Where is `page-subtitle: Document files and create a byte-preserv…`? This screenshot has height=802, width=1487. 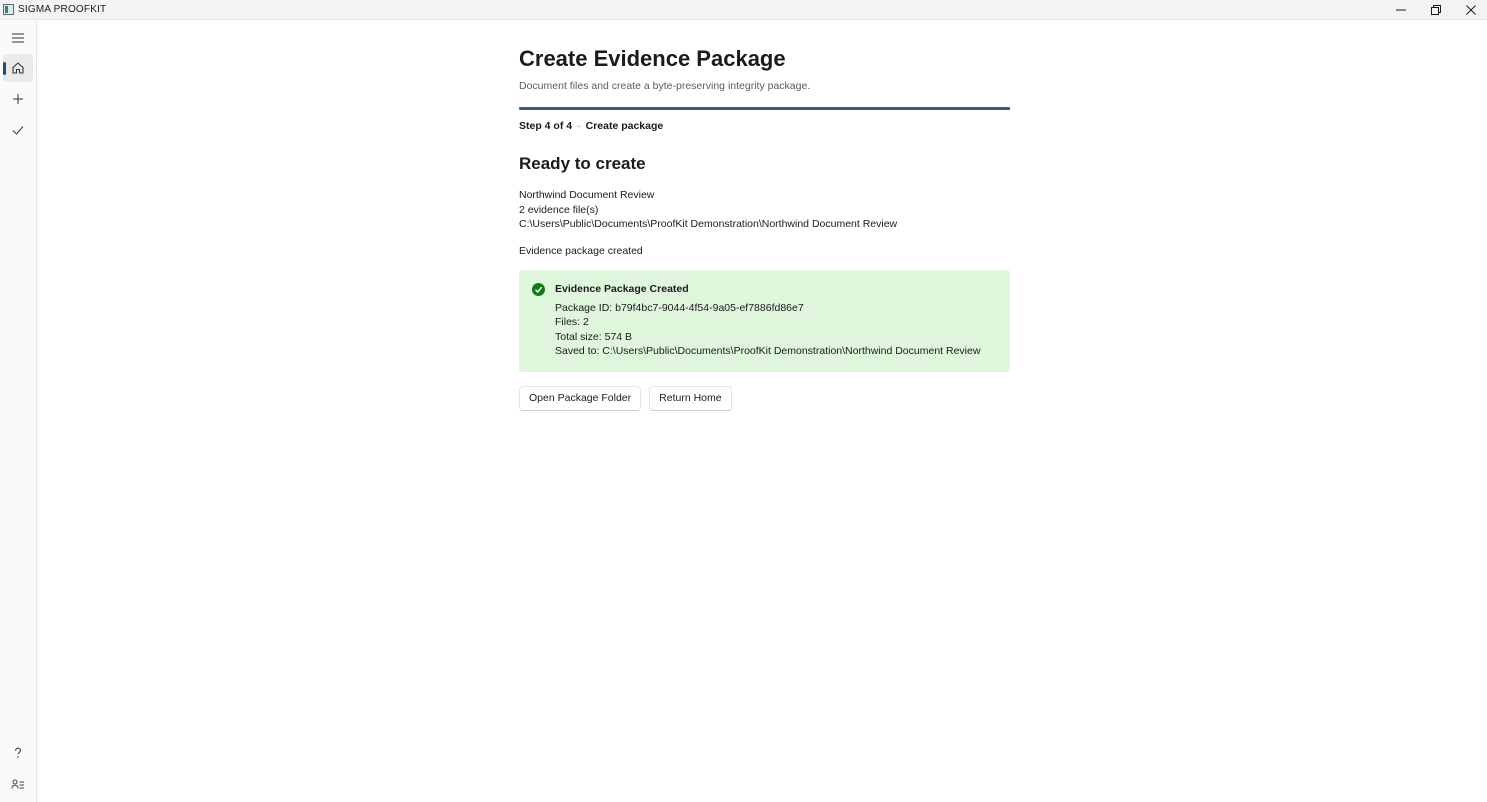 page-subtitle: Document files and create a byte-preserv… is located at coordinates (665, 86).